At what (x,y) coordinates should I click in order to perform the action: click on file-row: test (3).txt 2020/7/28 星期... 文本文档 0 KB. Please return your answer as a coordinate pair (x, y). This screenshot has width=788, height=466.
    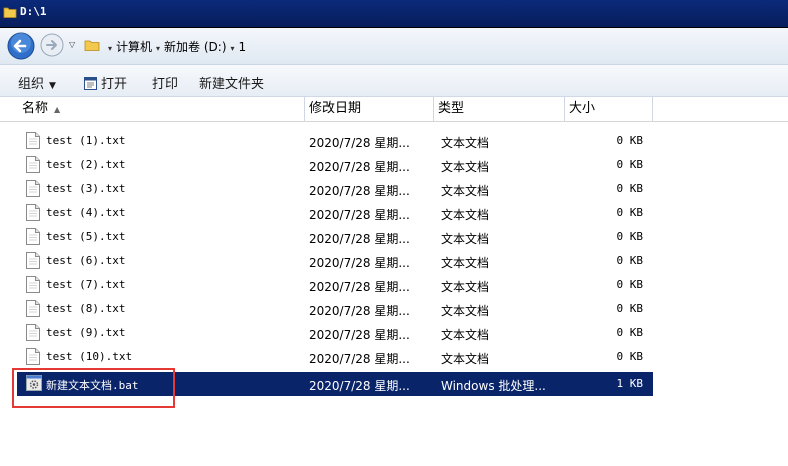
    Looking at the image, I should click on (335, 189).